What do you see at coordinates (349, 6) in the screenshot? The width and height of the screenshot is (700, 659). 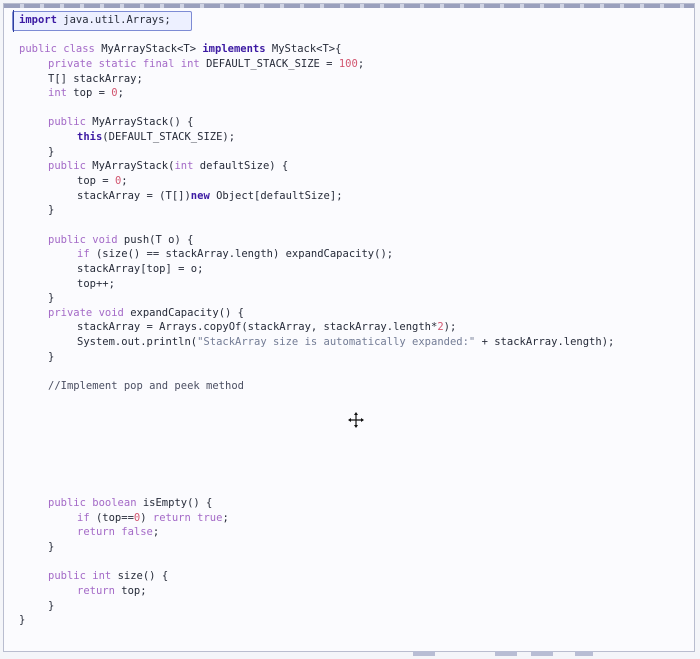 I see `editor-top-bar` at bounding box center [349, 6].